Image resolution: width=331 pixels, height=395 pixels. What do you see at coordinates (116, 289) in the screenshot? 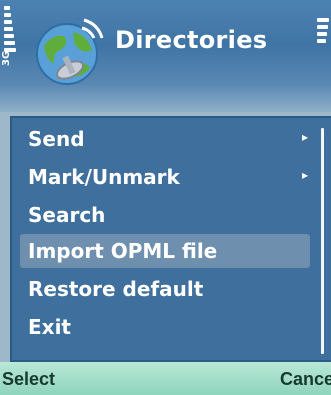
I see `menu-item-label: Restore default` at bounding box center [116, 289].